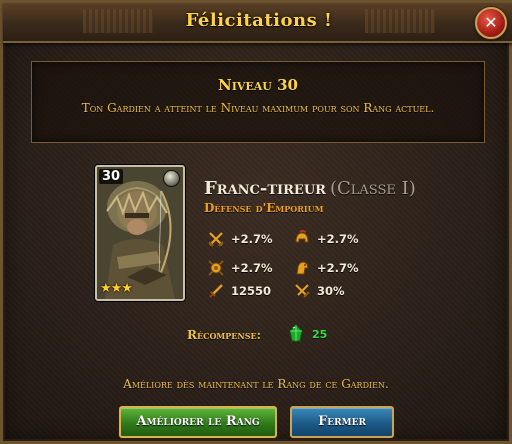  I want to click on guardian-name-text: Franc-tireur, so click(265, 188).